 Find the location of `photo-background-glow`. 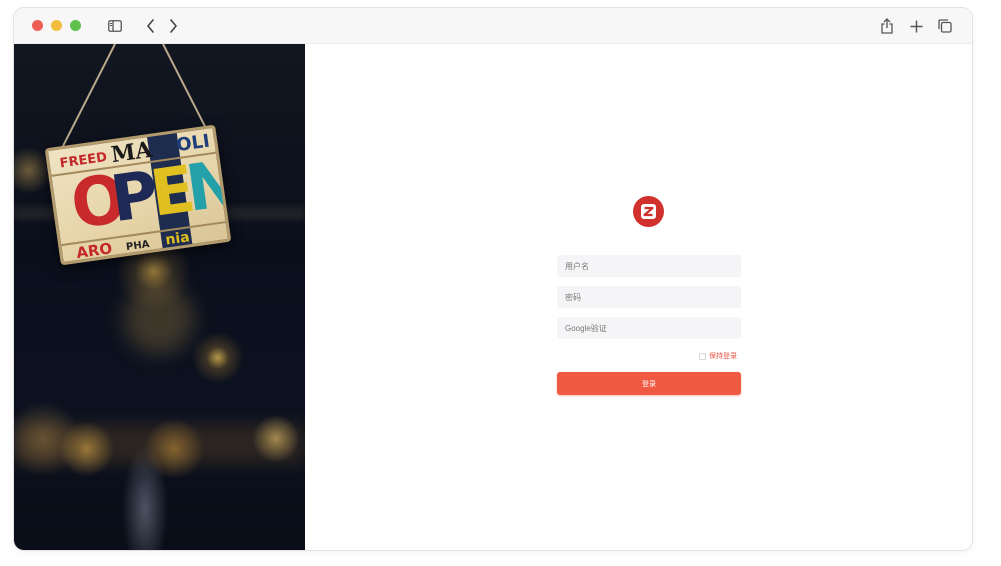

photo-background-glow is located at coordinates (159, 444).